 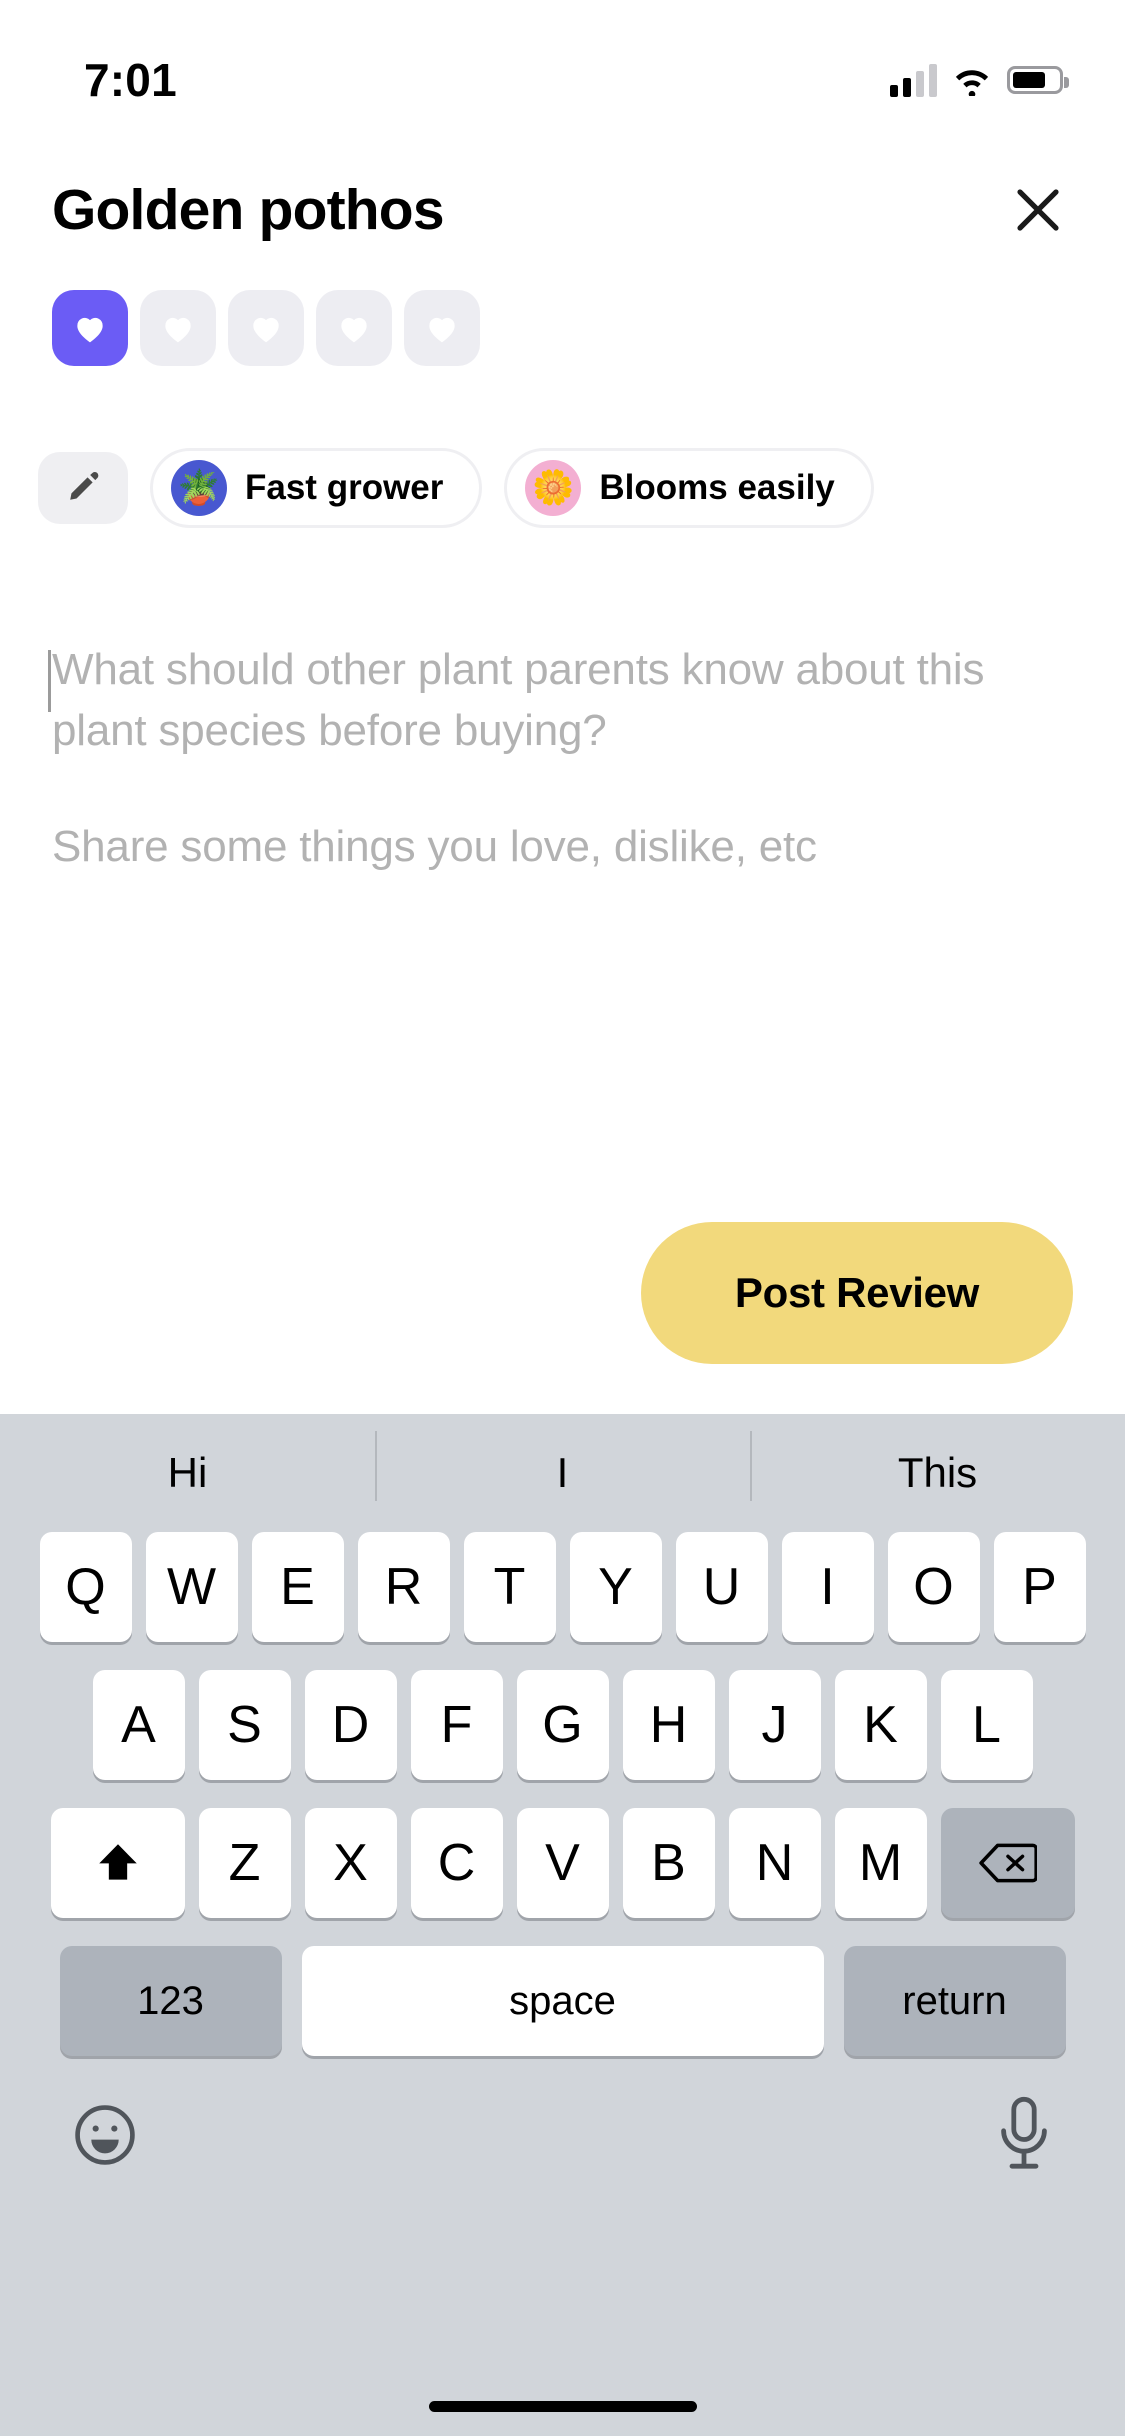 I want to click on key-q: Q, so click(x=85, y=1587).